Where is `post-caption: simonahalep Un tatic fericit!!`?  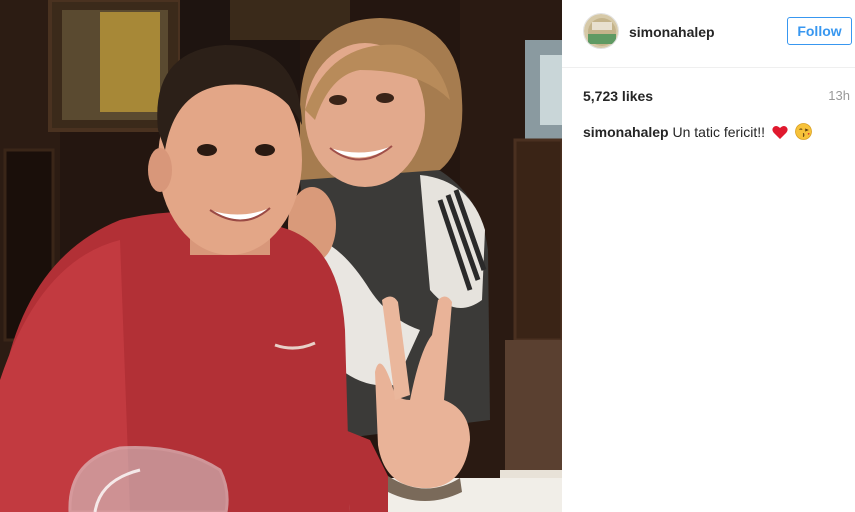
post-caption: simonahalep Un tatic fericit!! is located at coordinates (697, 133).